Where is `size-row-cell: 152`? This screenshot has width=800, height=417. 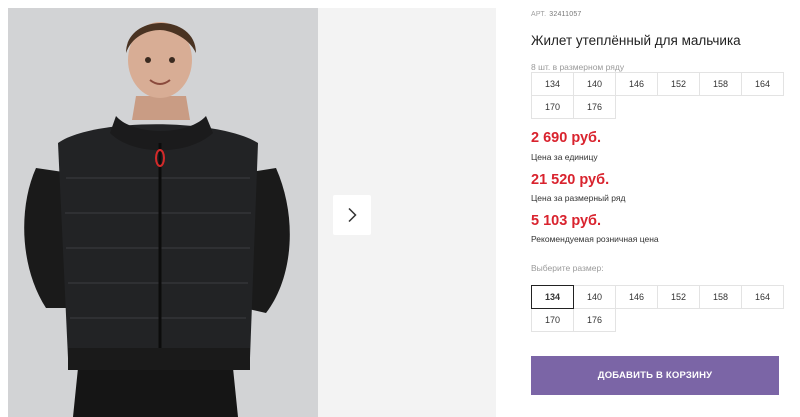 size-row-cell: 152 is located at coordinates (678, 84).